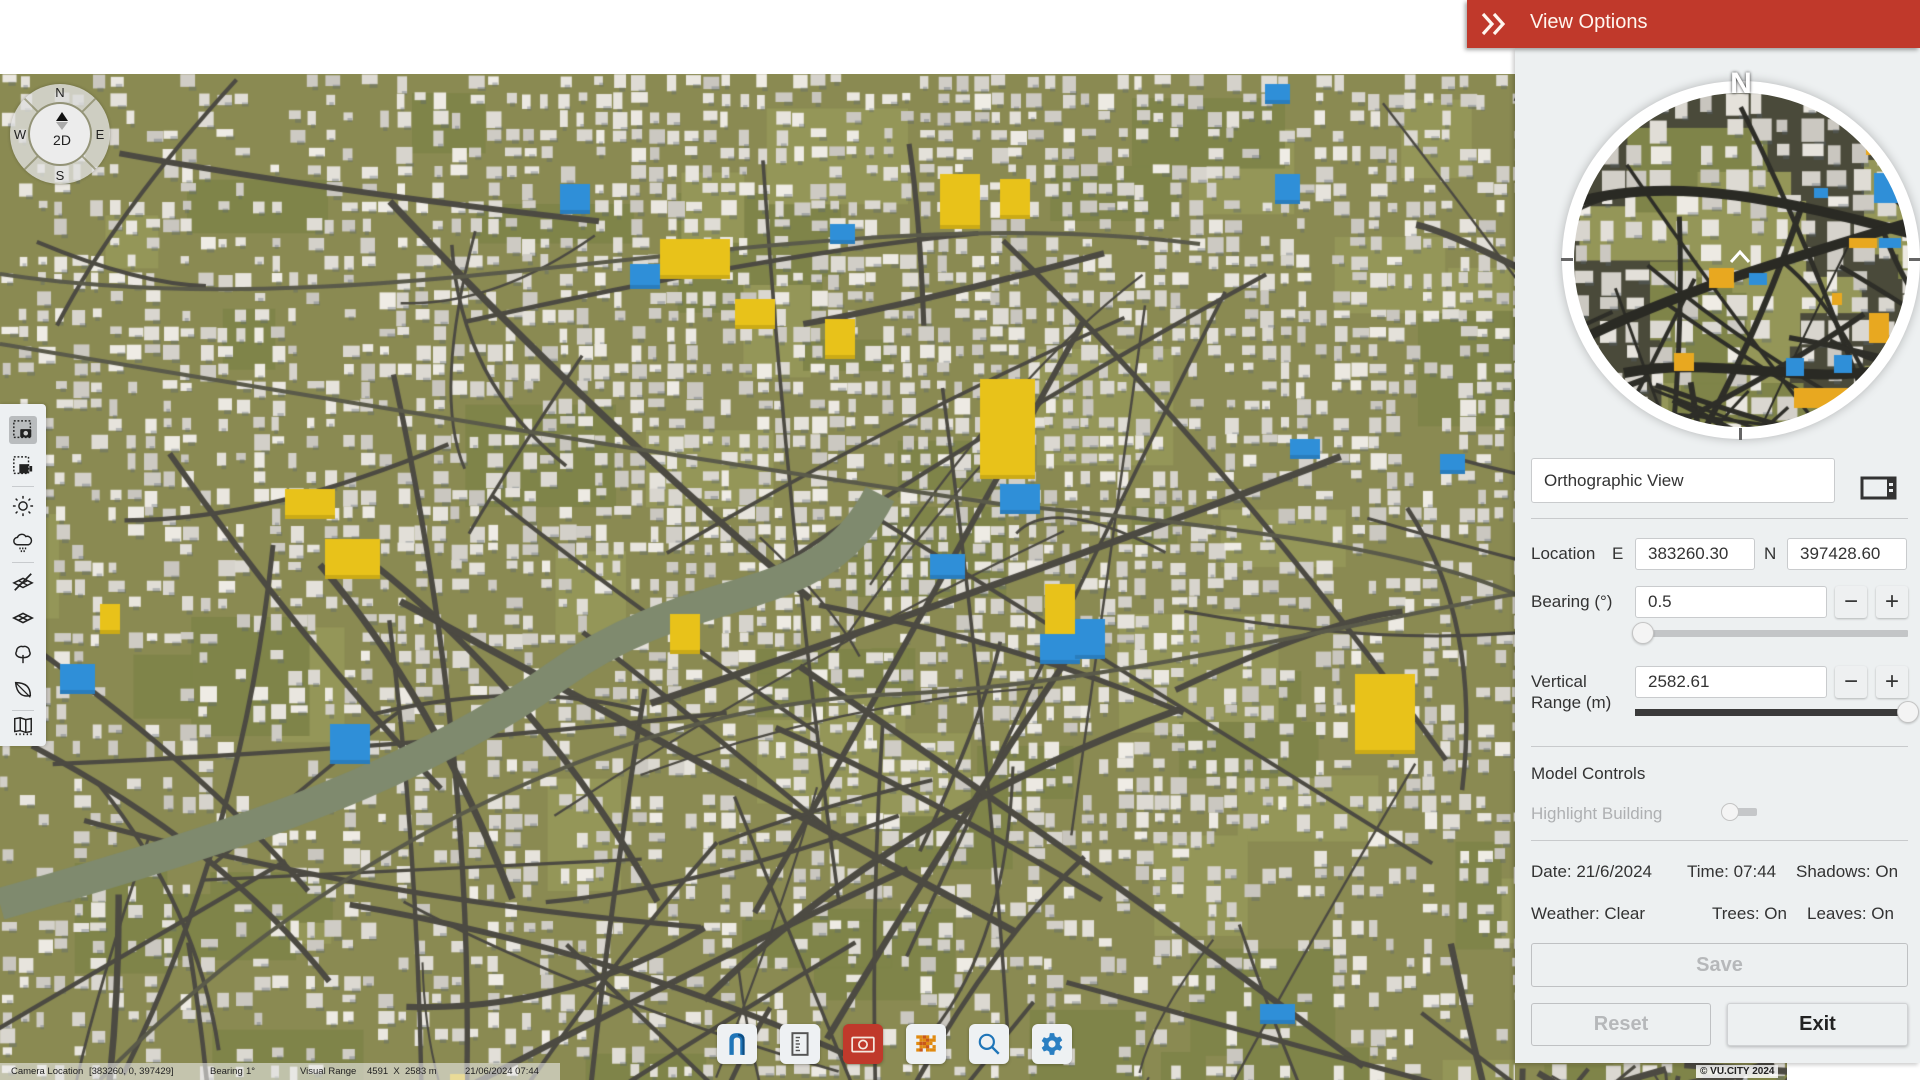  I want to click on video-select-icon, so click(23, 465).